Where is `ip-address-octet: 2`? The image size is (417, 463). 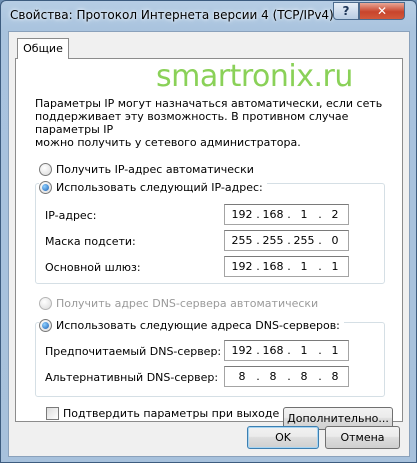 ip-address-octet: 2 is located at coordinates (335, 214).